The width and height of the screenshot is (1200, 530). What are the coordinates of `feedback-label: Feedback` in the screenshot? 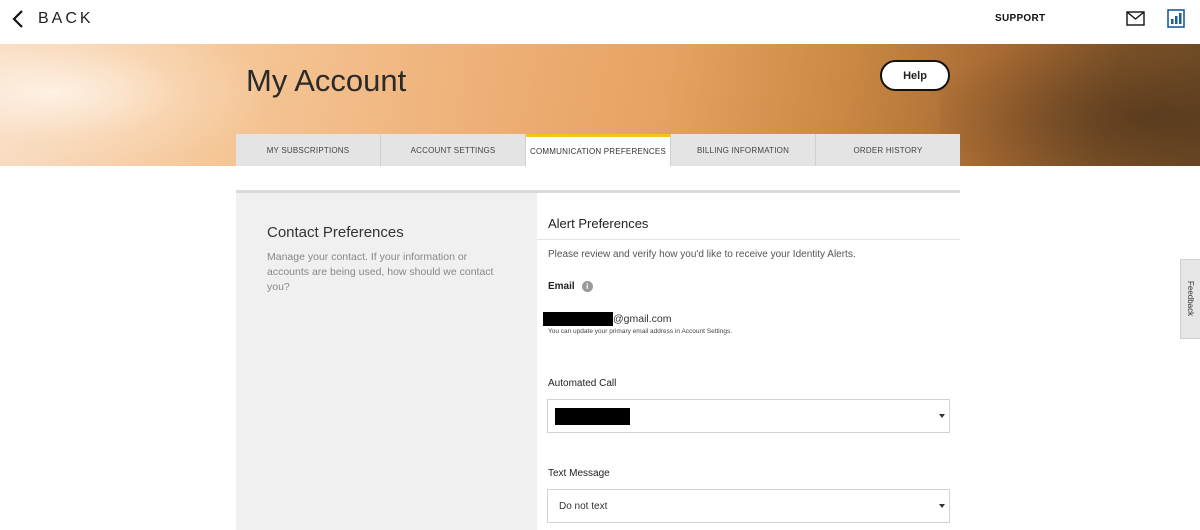 It's located at (1190, 299).